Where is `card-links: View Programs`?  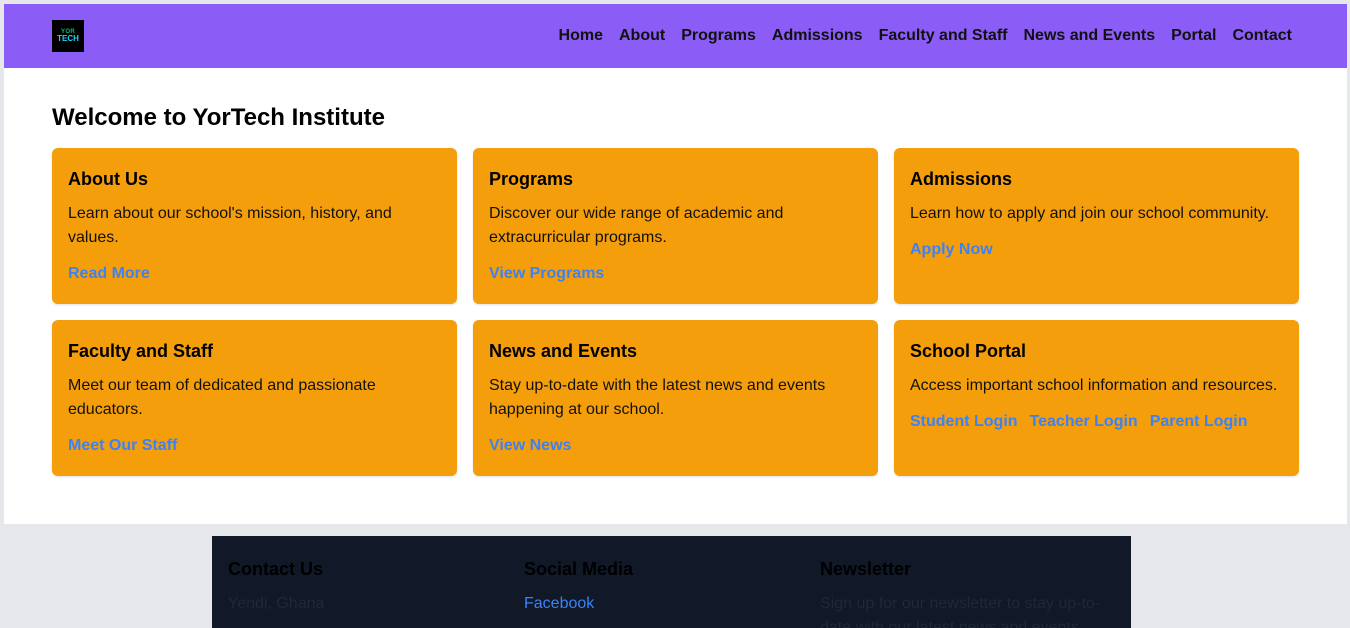
card-links: View Programs is located at coordinates (675, 274).